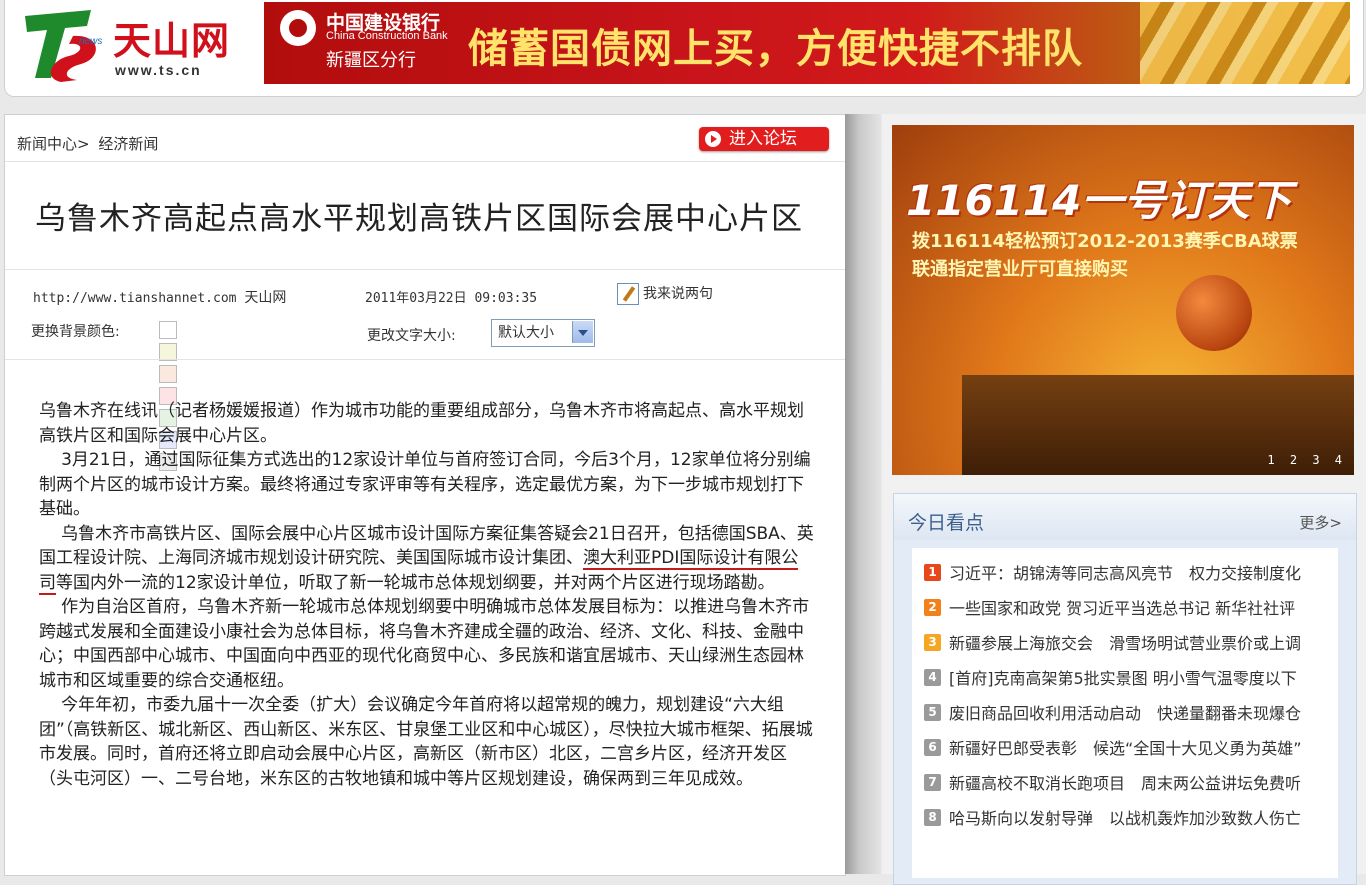 The height and width of the screenshot is (885, 1366). What do you see at coordinates (411, 336) in the screenshot?
I see `font-size-label: 更改文字大小:` at bounding box center [411, 336].